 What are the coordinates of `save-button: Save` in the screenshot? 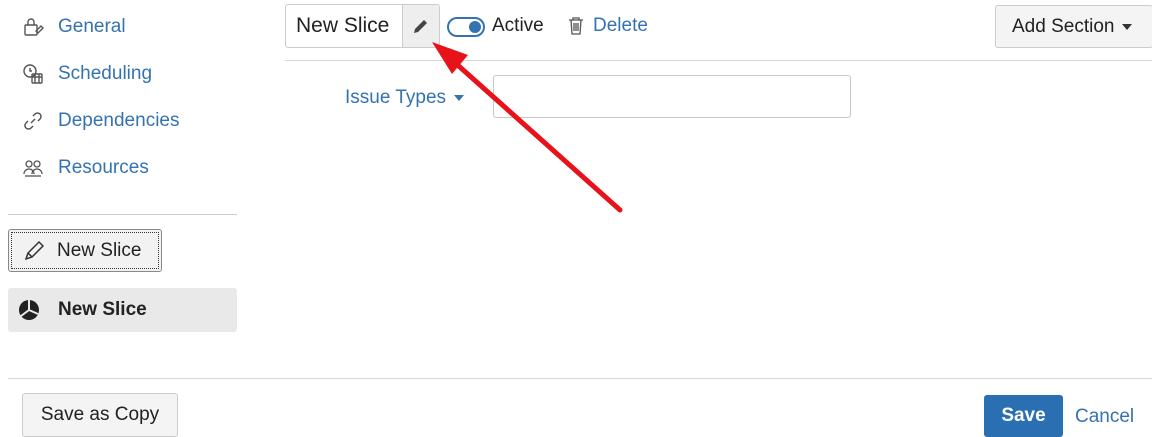 It's located at (1023, 416).